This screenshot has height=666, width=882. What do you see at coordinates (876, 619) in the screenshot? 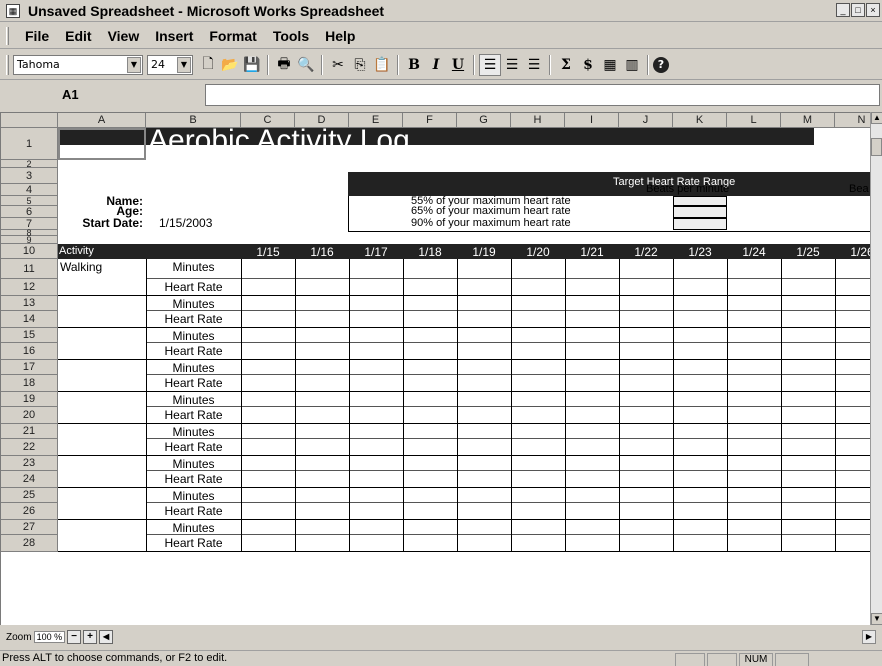
I see `scroll-down-icon: ▼` at bounding box center [876, 619].